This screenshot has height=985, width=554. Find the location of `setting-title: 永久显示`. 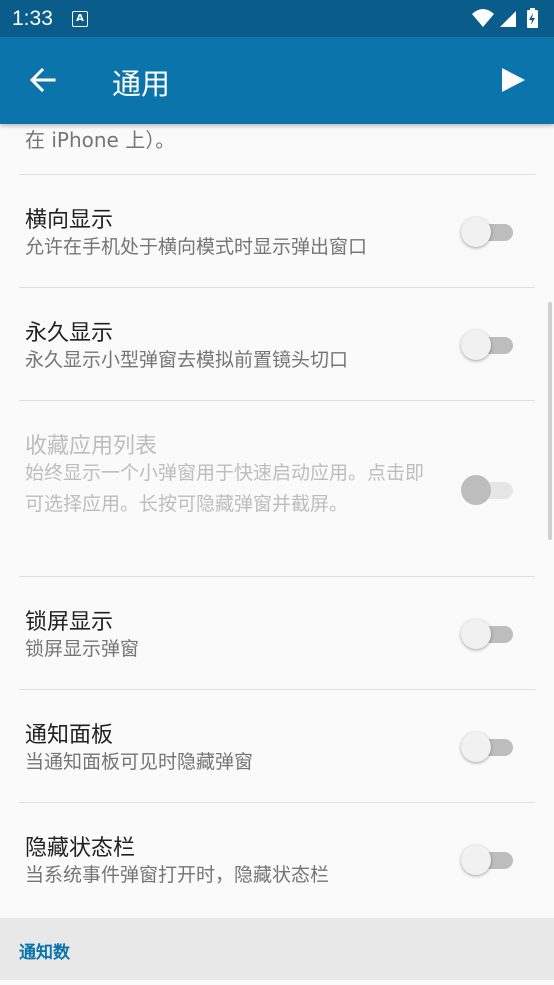

setting-title: 永久显示 is located at coordinates (69, 333).